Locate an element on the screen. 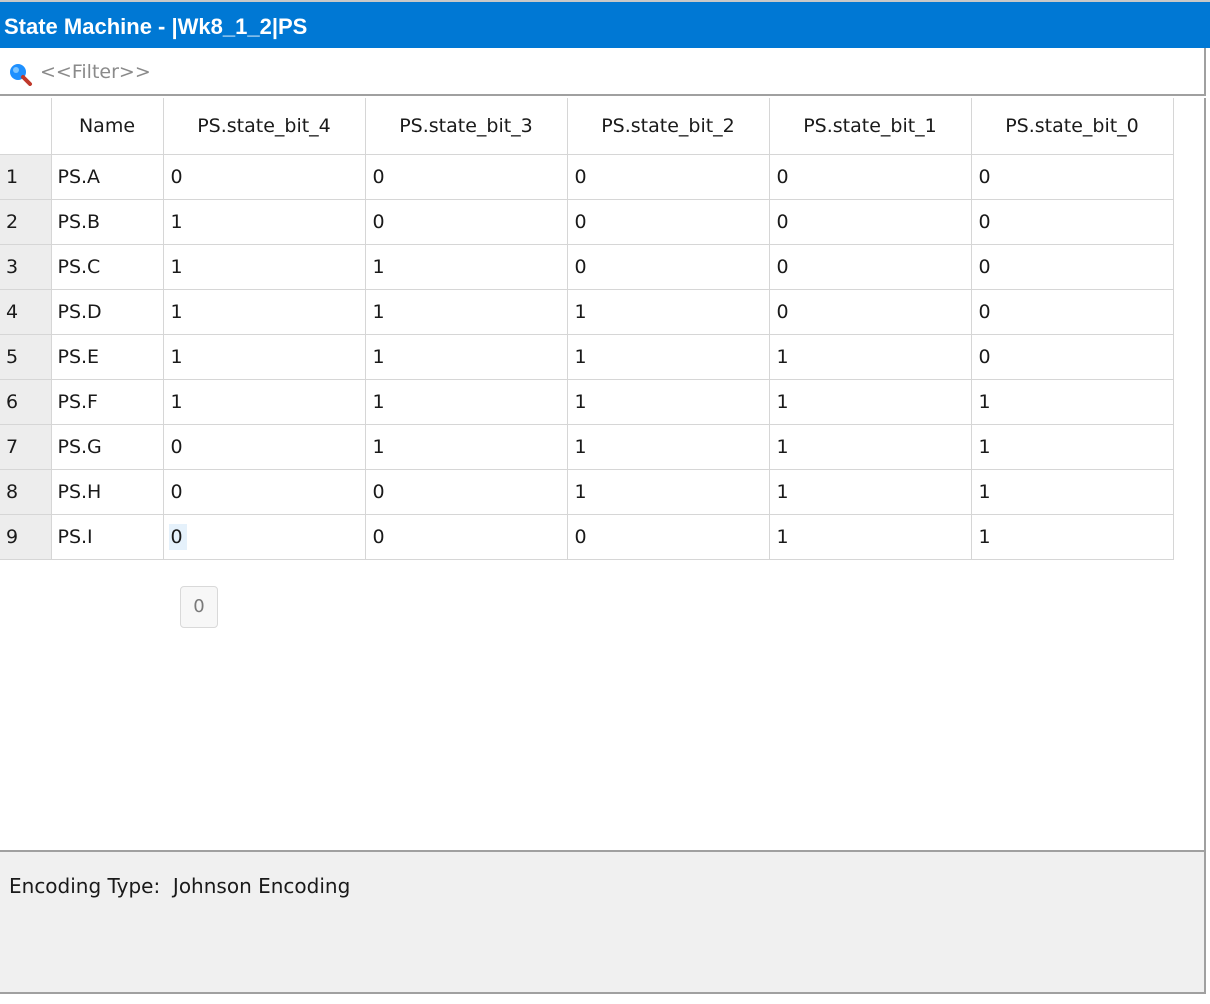 Image resolution: width=1210 pixels, height=1004 pixels. row-number: 7 is located at coordinates (26, 446).